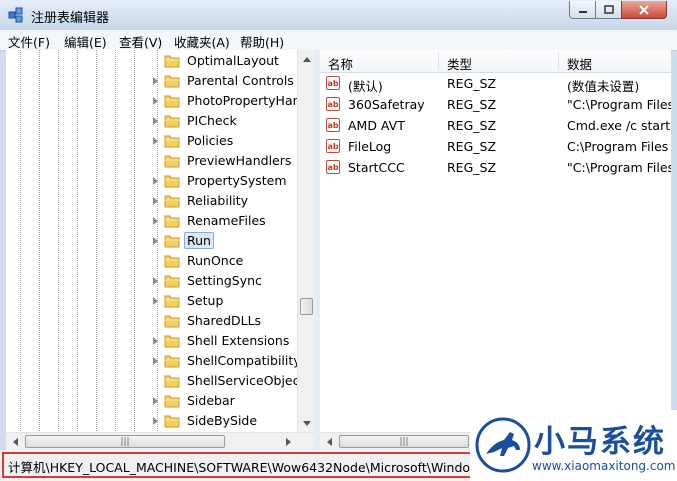 The width and height of the screenshot is (677, 481). Describe the element at coordinates (125, 441) in the screenshot. I see `tree-hscroll-thumb: |||` at that location.